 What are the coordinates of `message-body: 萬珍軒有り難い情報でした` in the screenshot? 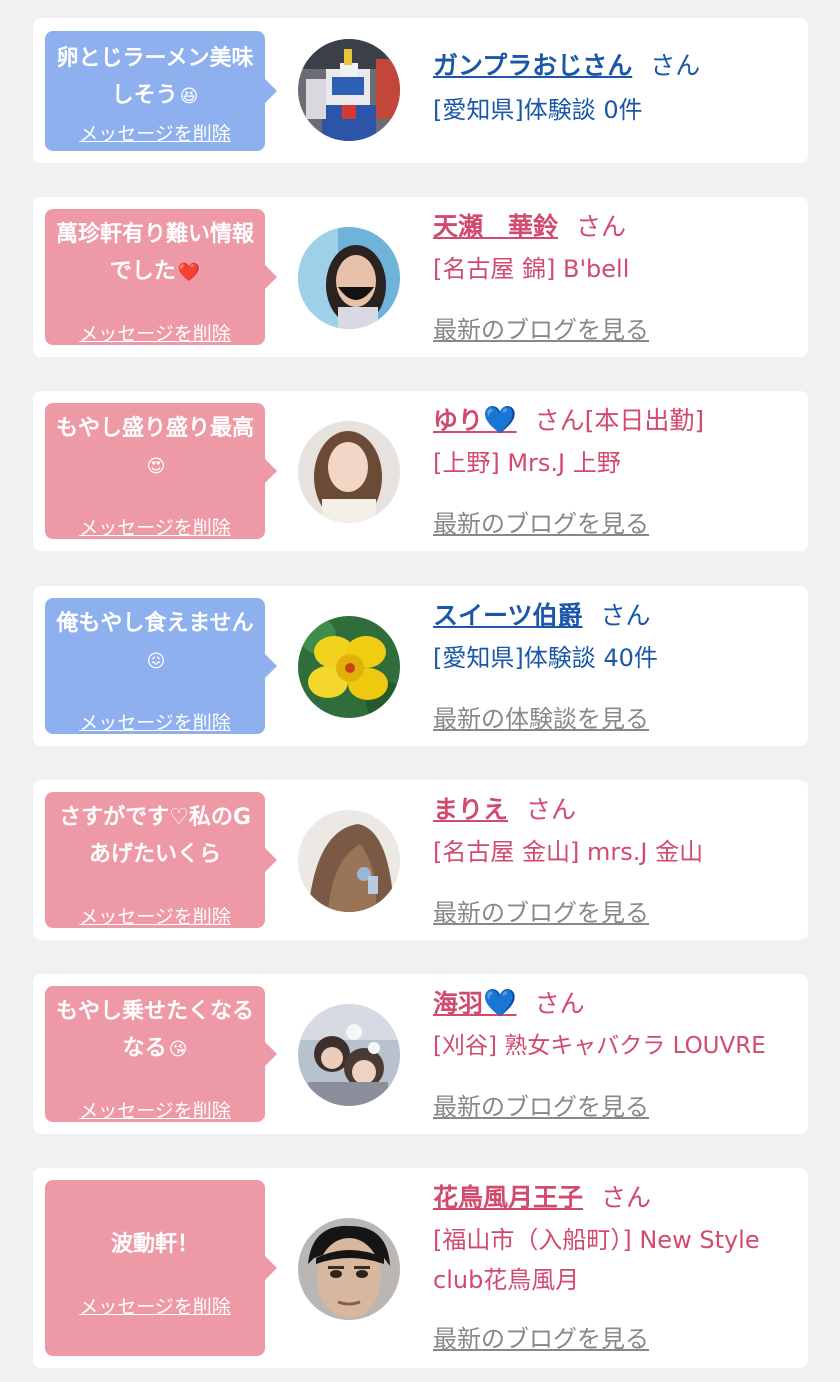 It's located at (154, 253).